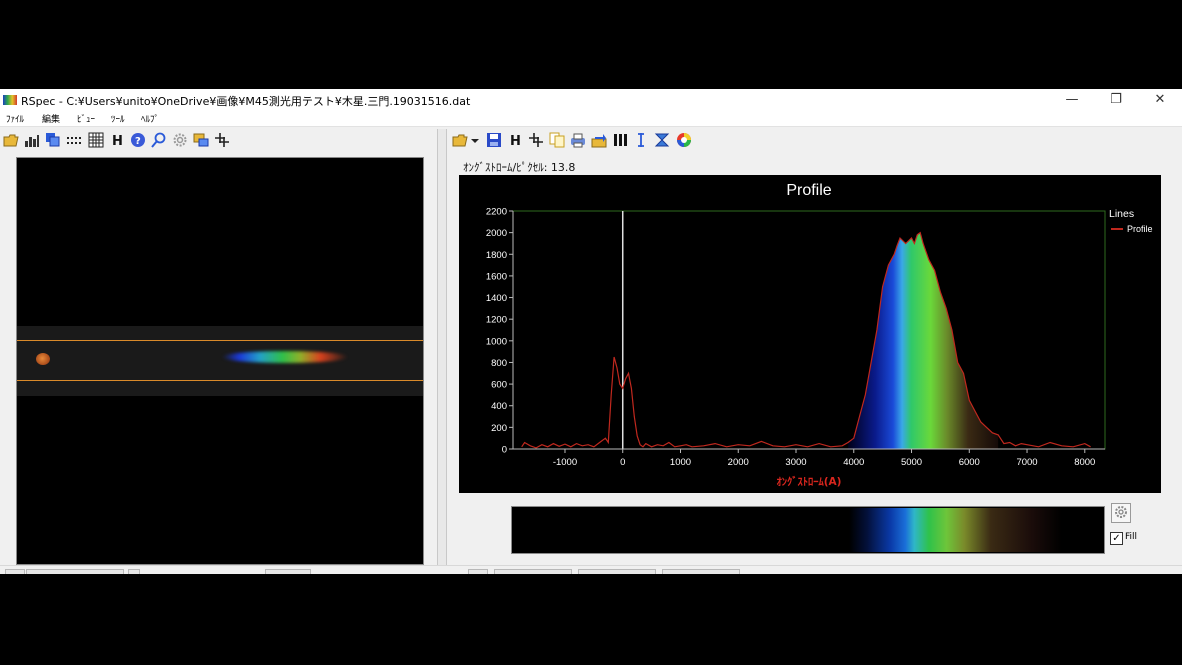 The width and height of the screenshot is (1182, 665). What do you see at coordinates (808, 190) in the screenshot?
I see `chart-title: Profile` at bounding box center [808, 190].